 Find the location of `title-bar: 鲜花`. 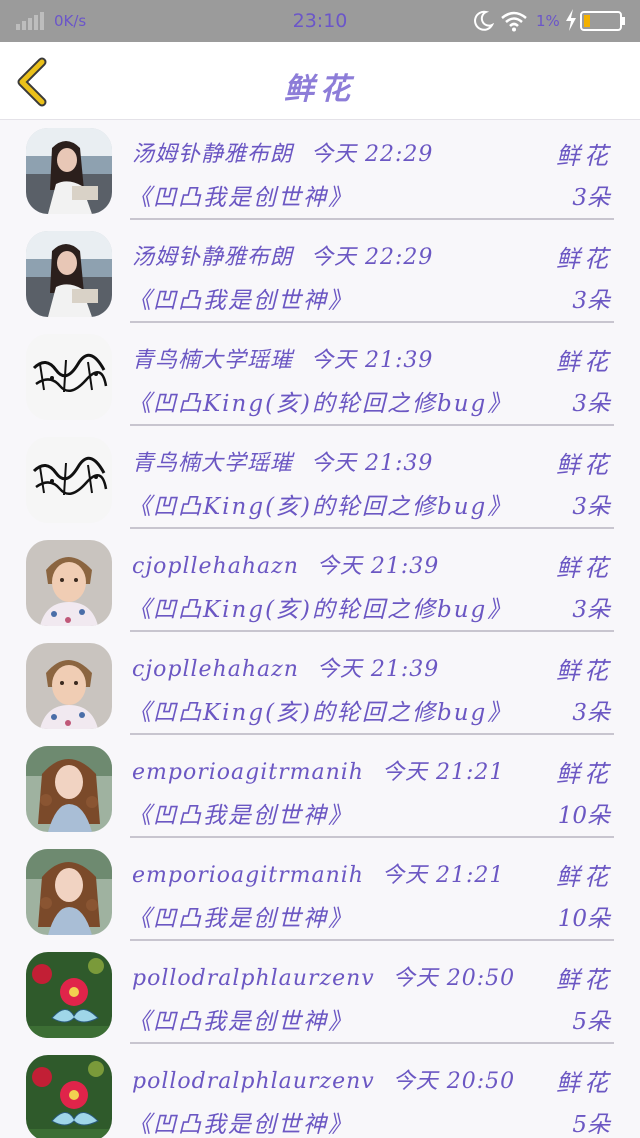

title-bar: 鲜花 is located at coordinates (320, 81).